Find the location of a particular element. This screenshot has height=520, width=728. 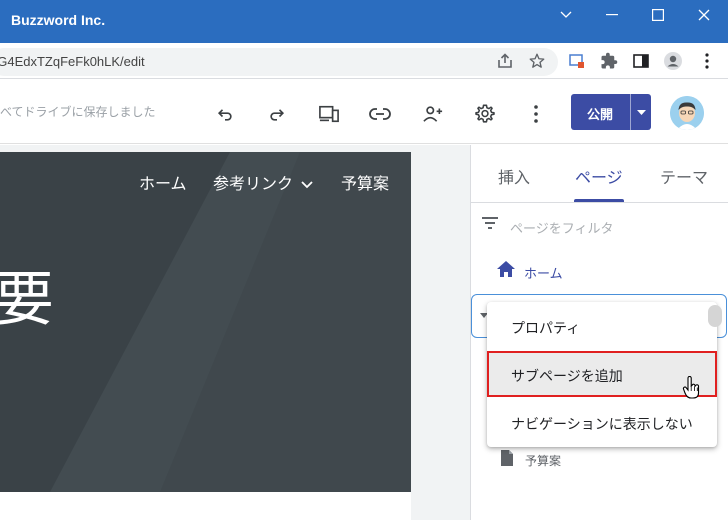

minimize-button is located at coordinates (612, 15).